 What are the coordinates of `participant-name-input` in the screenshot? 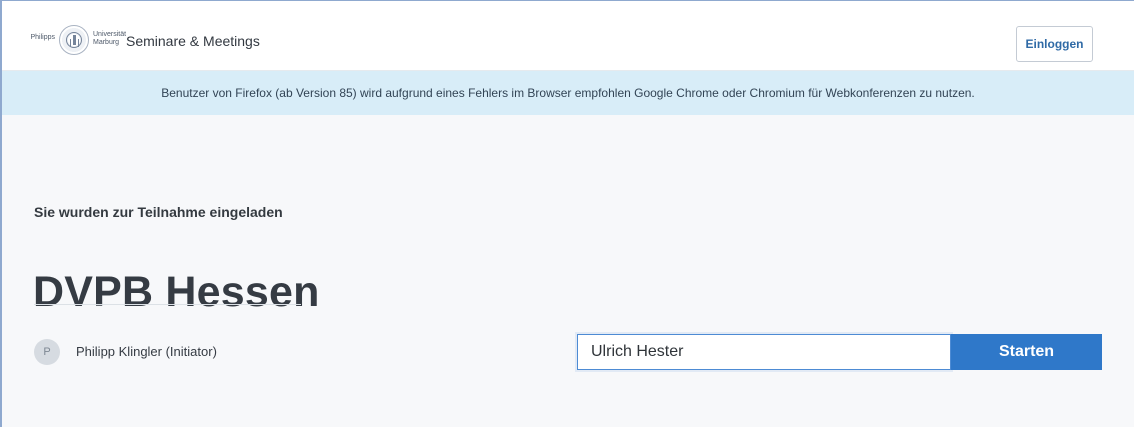 It's located at (764, 352).